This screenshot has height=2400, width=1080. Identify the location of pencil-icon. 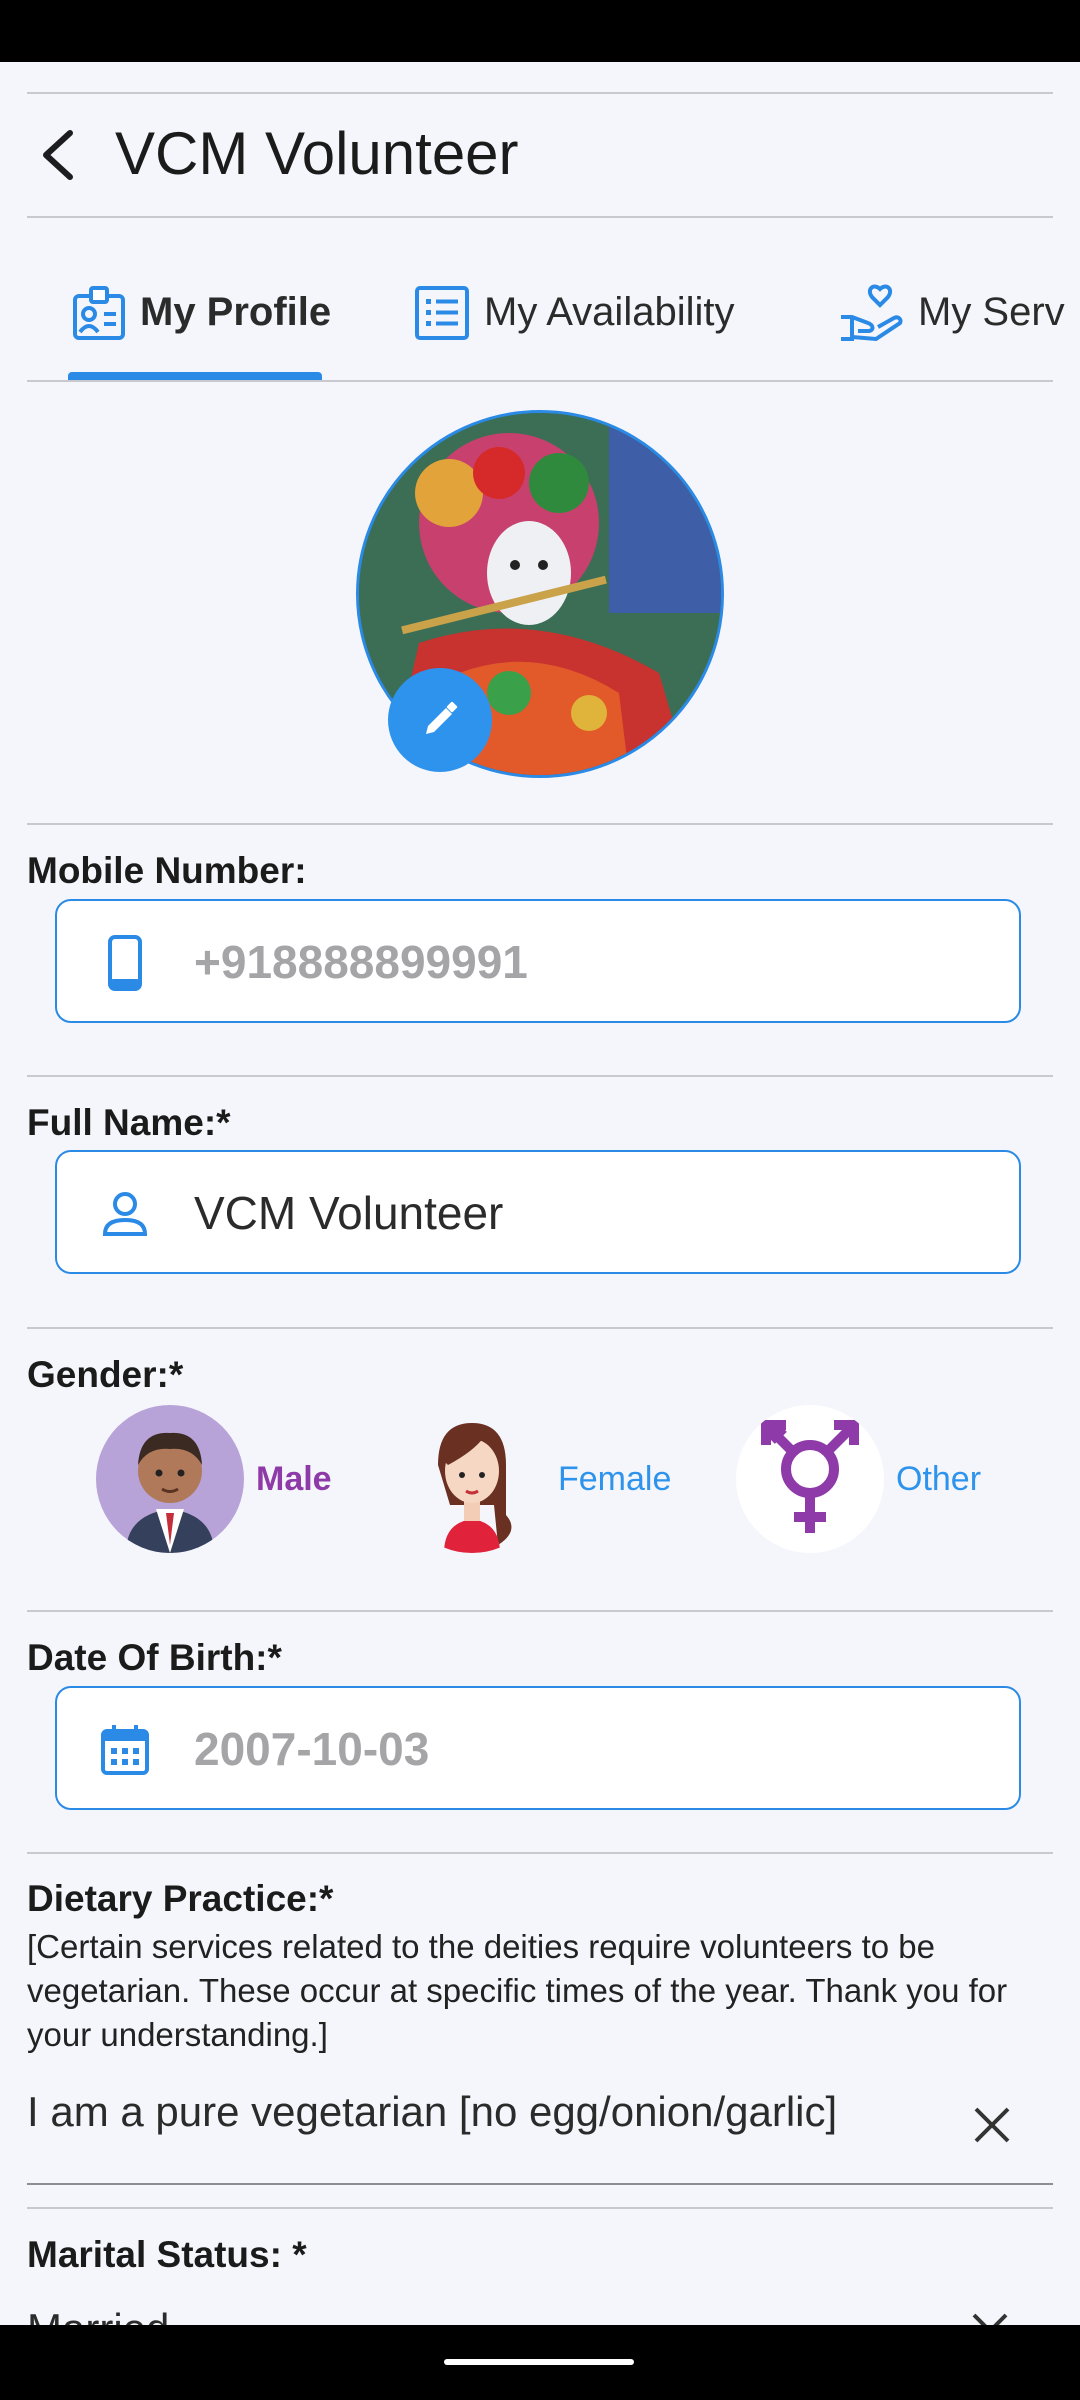
(442, 717).